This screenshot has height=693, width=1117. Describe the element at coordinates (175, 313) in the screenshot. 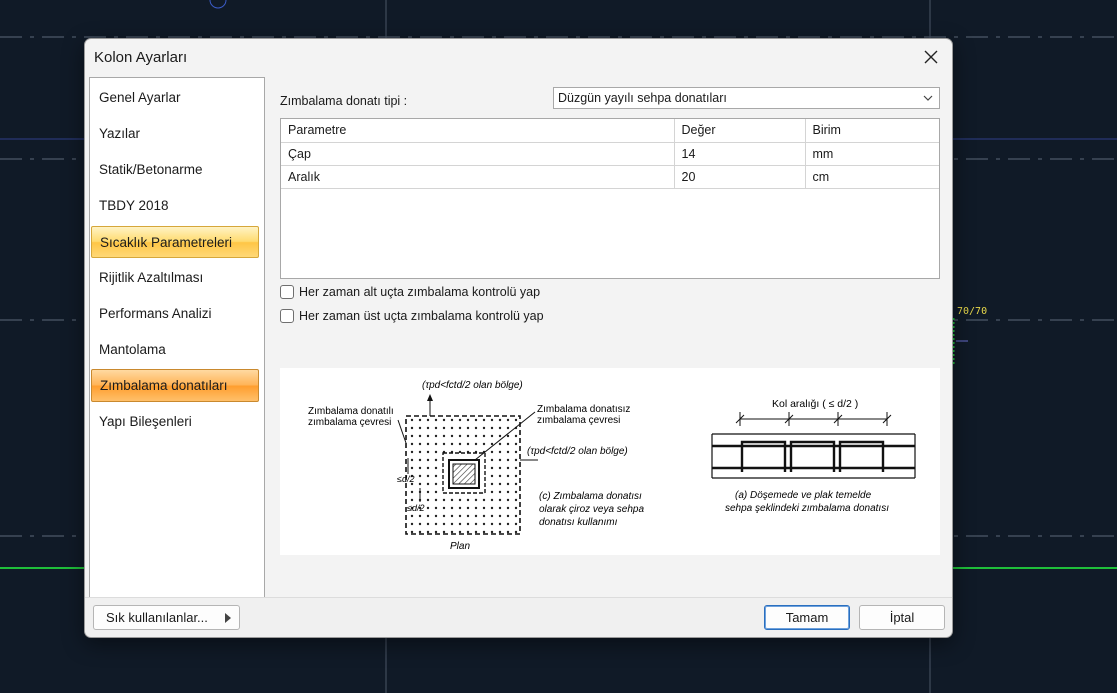

I see `nav-item-performans-analizi: Performans Analizi` at that location.